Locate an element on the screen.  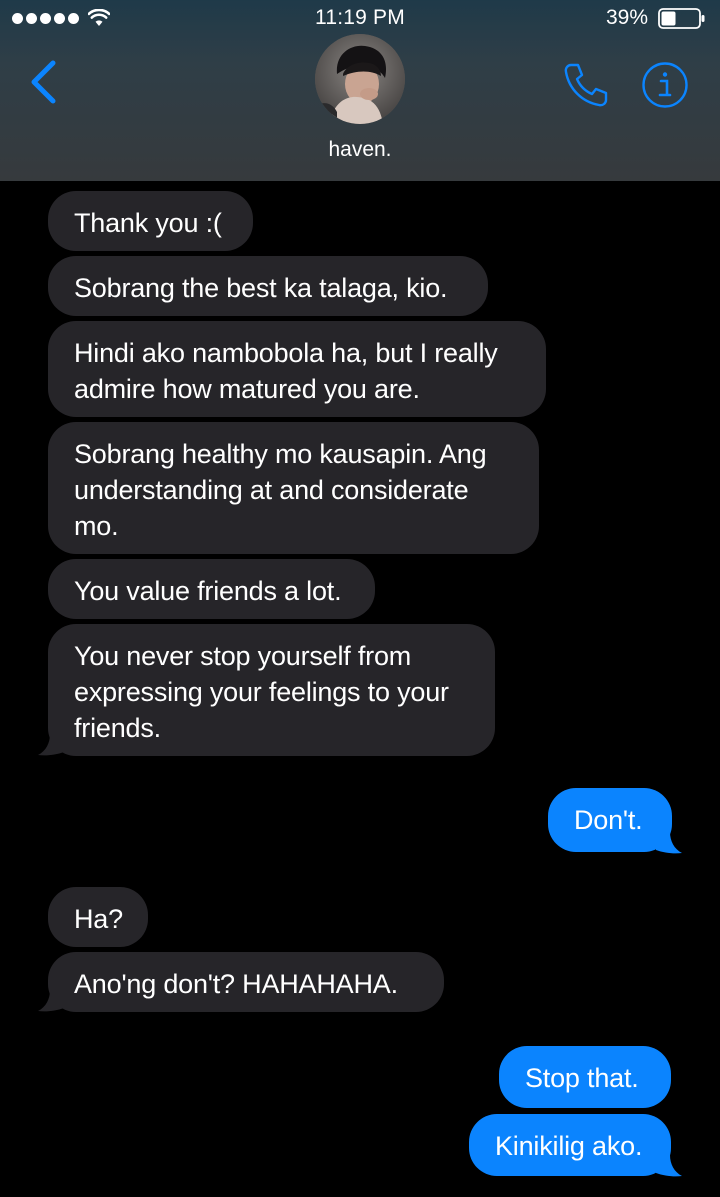
contact-name: haven. is located at coordinates (360, 150).